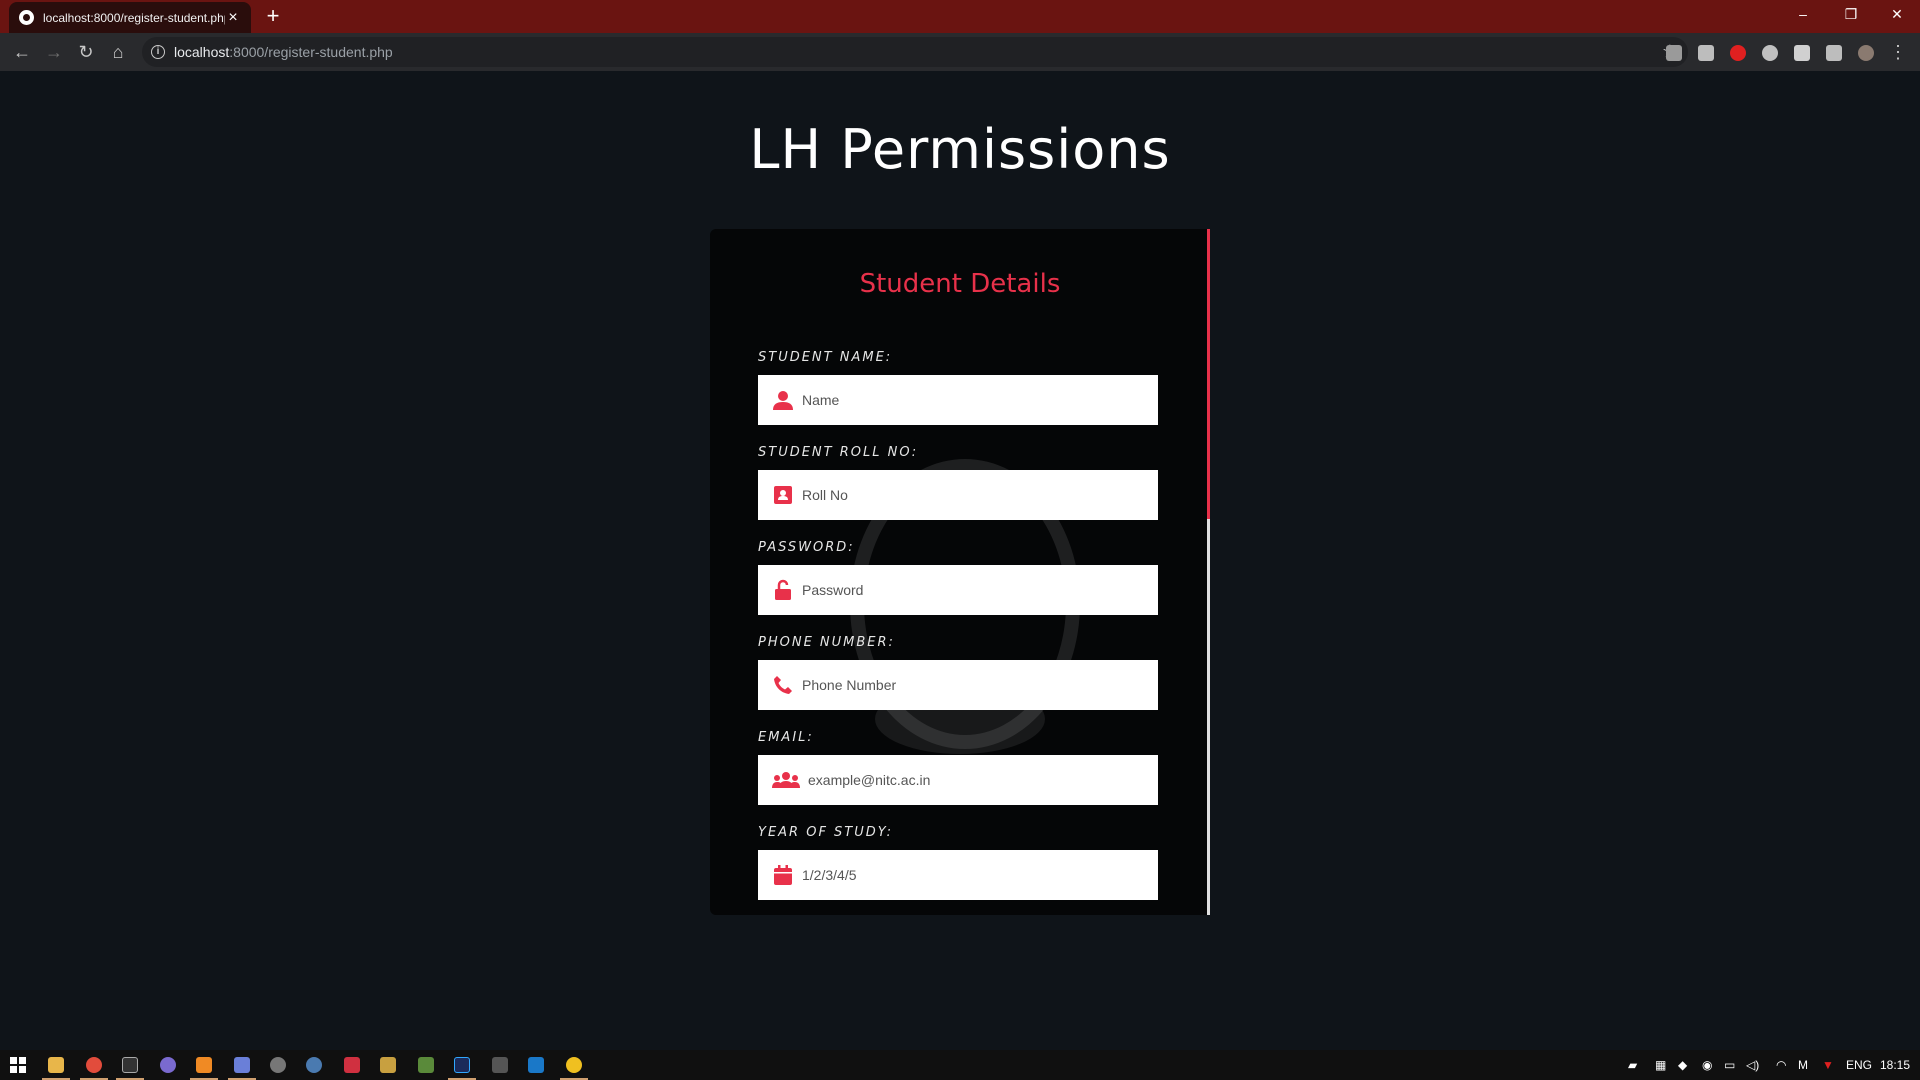 The height and width of the screenshot is (1080, 1920). Describe the element at coordinates (1897, 15) in the screenshot. I see `close-window-button: ✕` at that location.